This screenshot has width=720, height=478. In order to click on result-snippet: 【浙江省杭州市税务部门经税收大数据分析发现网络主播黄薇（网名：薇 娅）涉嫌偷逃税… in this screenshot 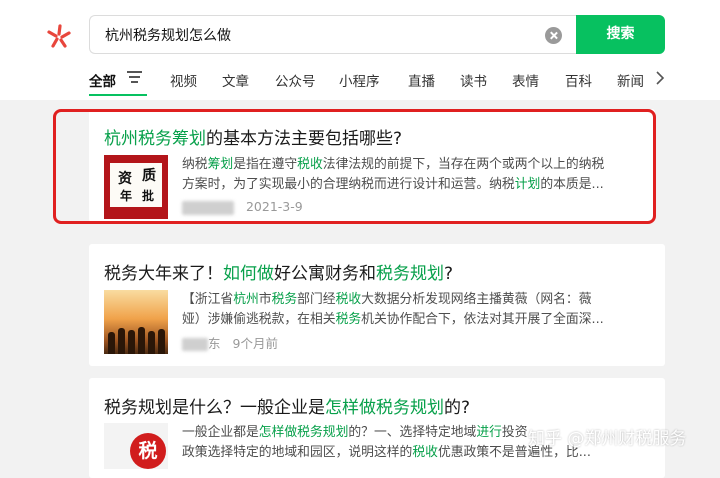, I will do `click(393, 309)`.